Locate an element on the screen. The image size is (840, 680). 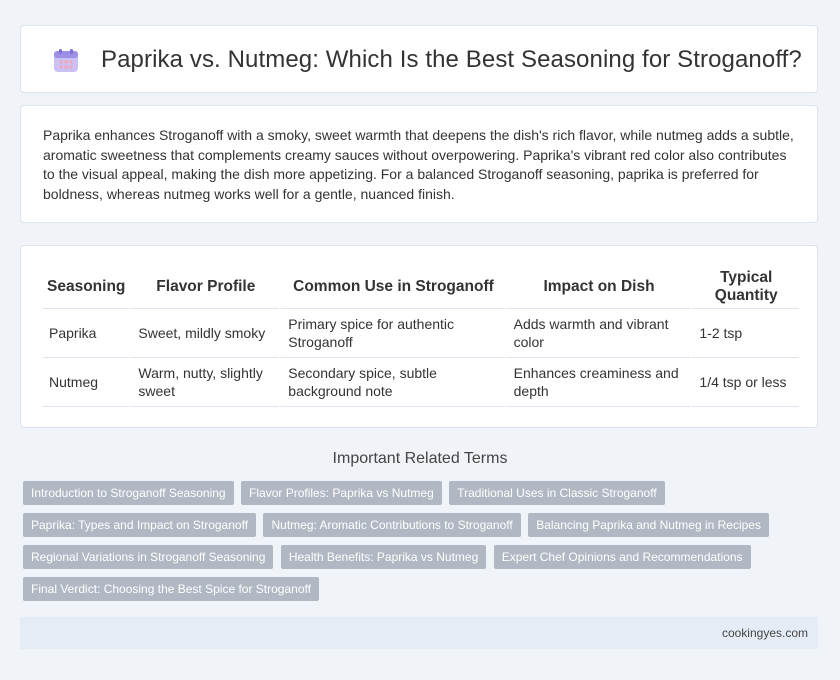
cell-quantity: 1/4 tsp or less is located at coordinates (744, 382).